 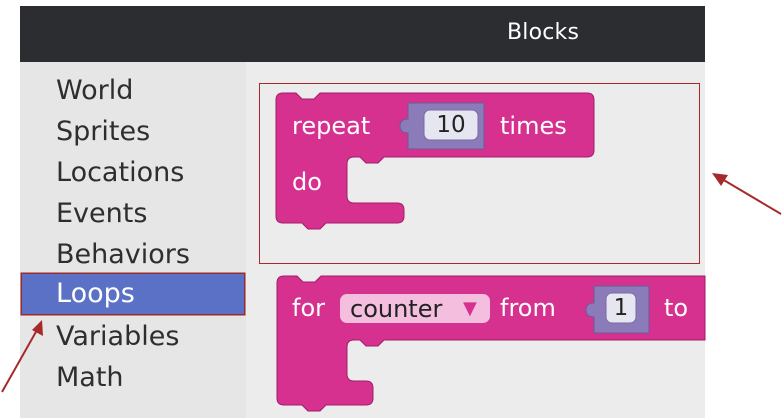 I want to click on header-bar: Blocks, so click(x=362, y=34).